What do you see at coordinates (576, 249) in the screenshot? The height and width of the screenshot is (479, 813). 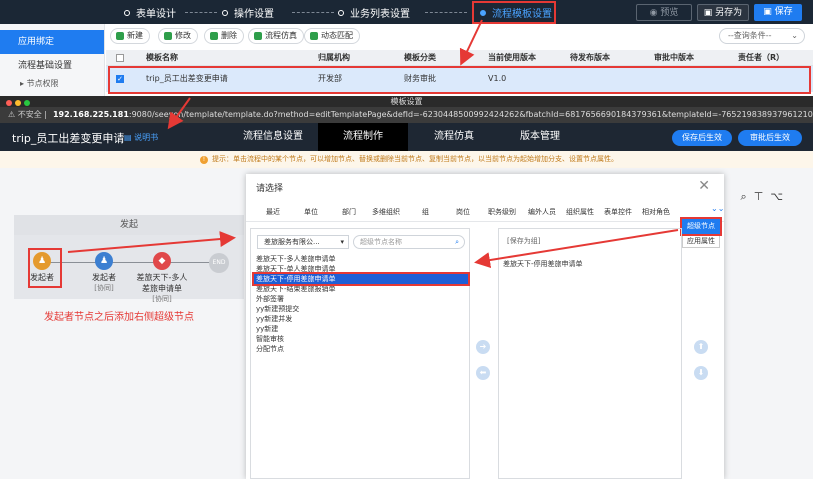 I see `arrow-to-list` at bounding box center [576, 249].